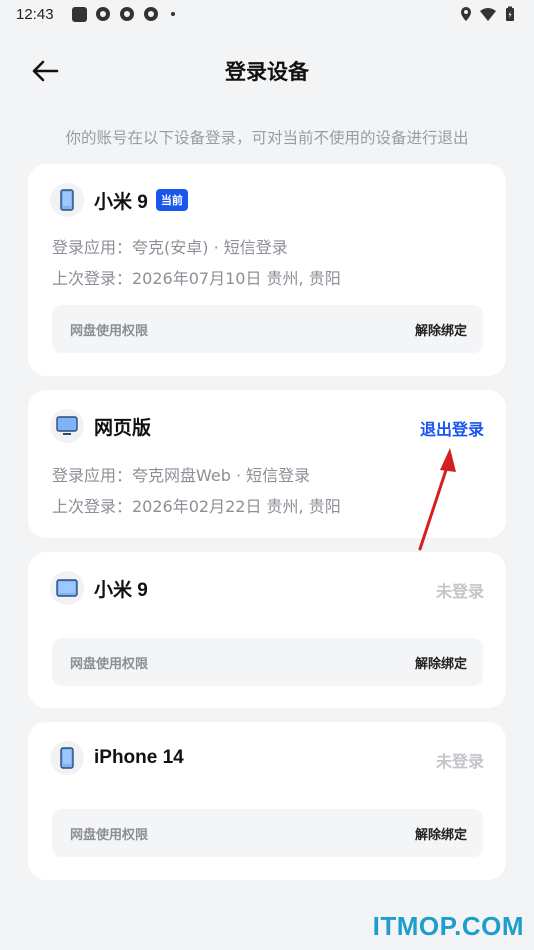  Describe the element at coordinates (123, 428) in the screenshot. I see `device-name: 网页版` at that location.